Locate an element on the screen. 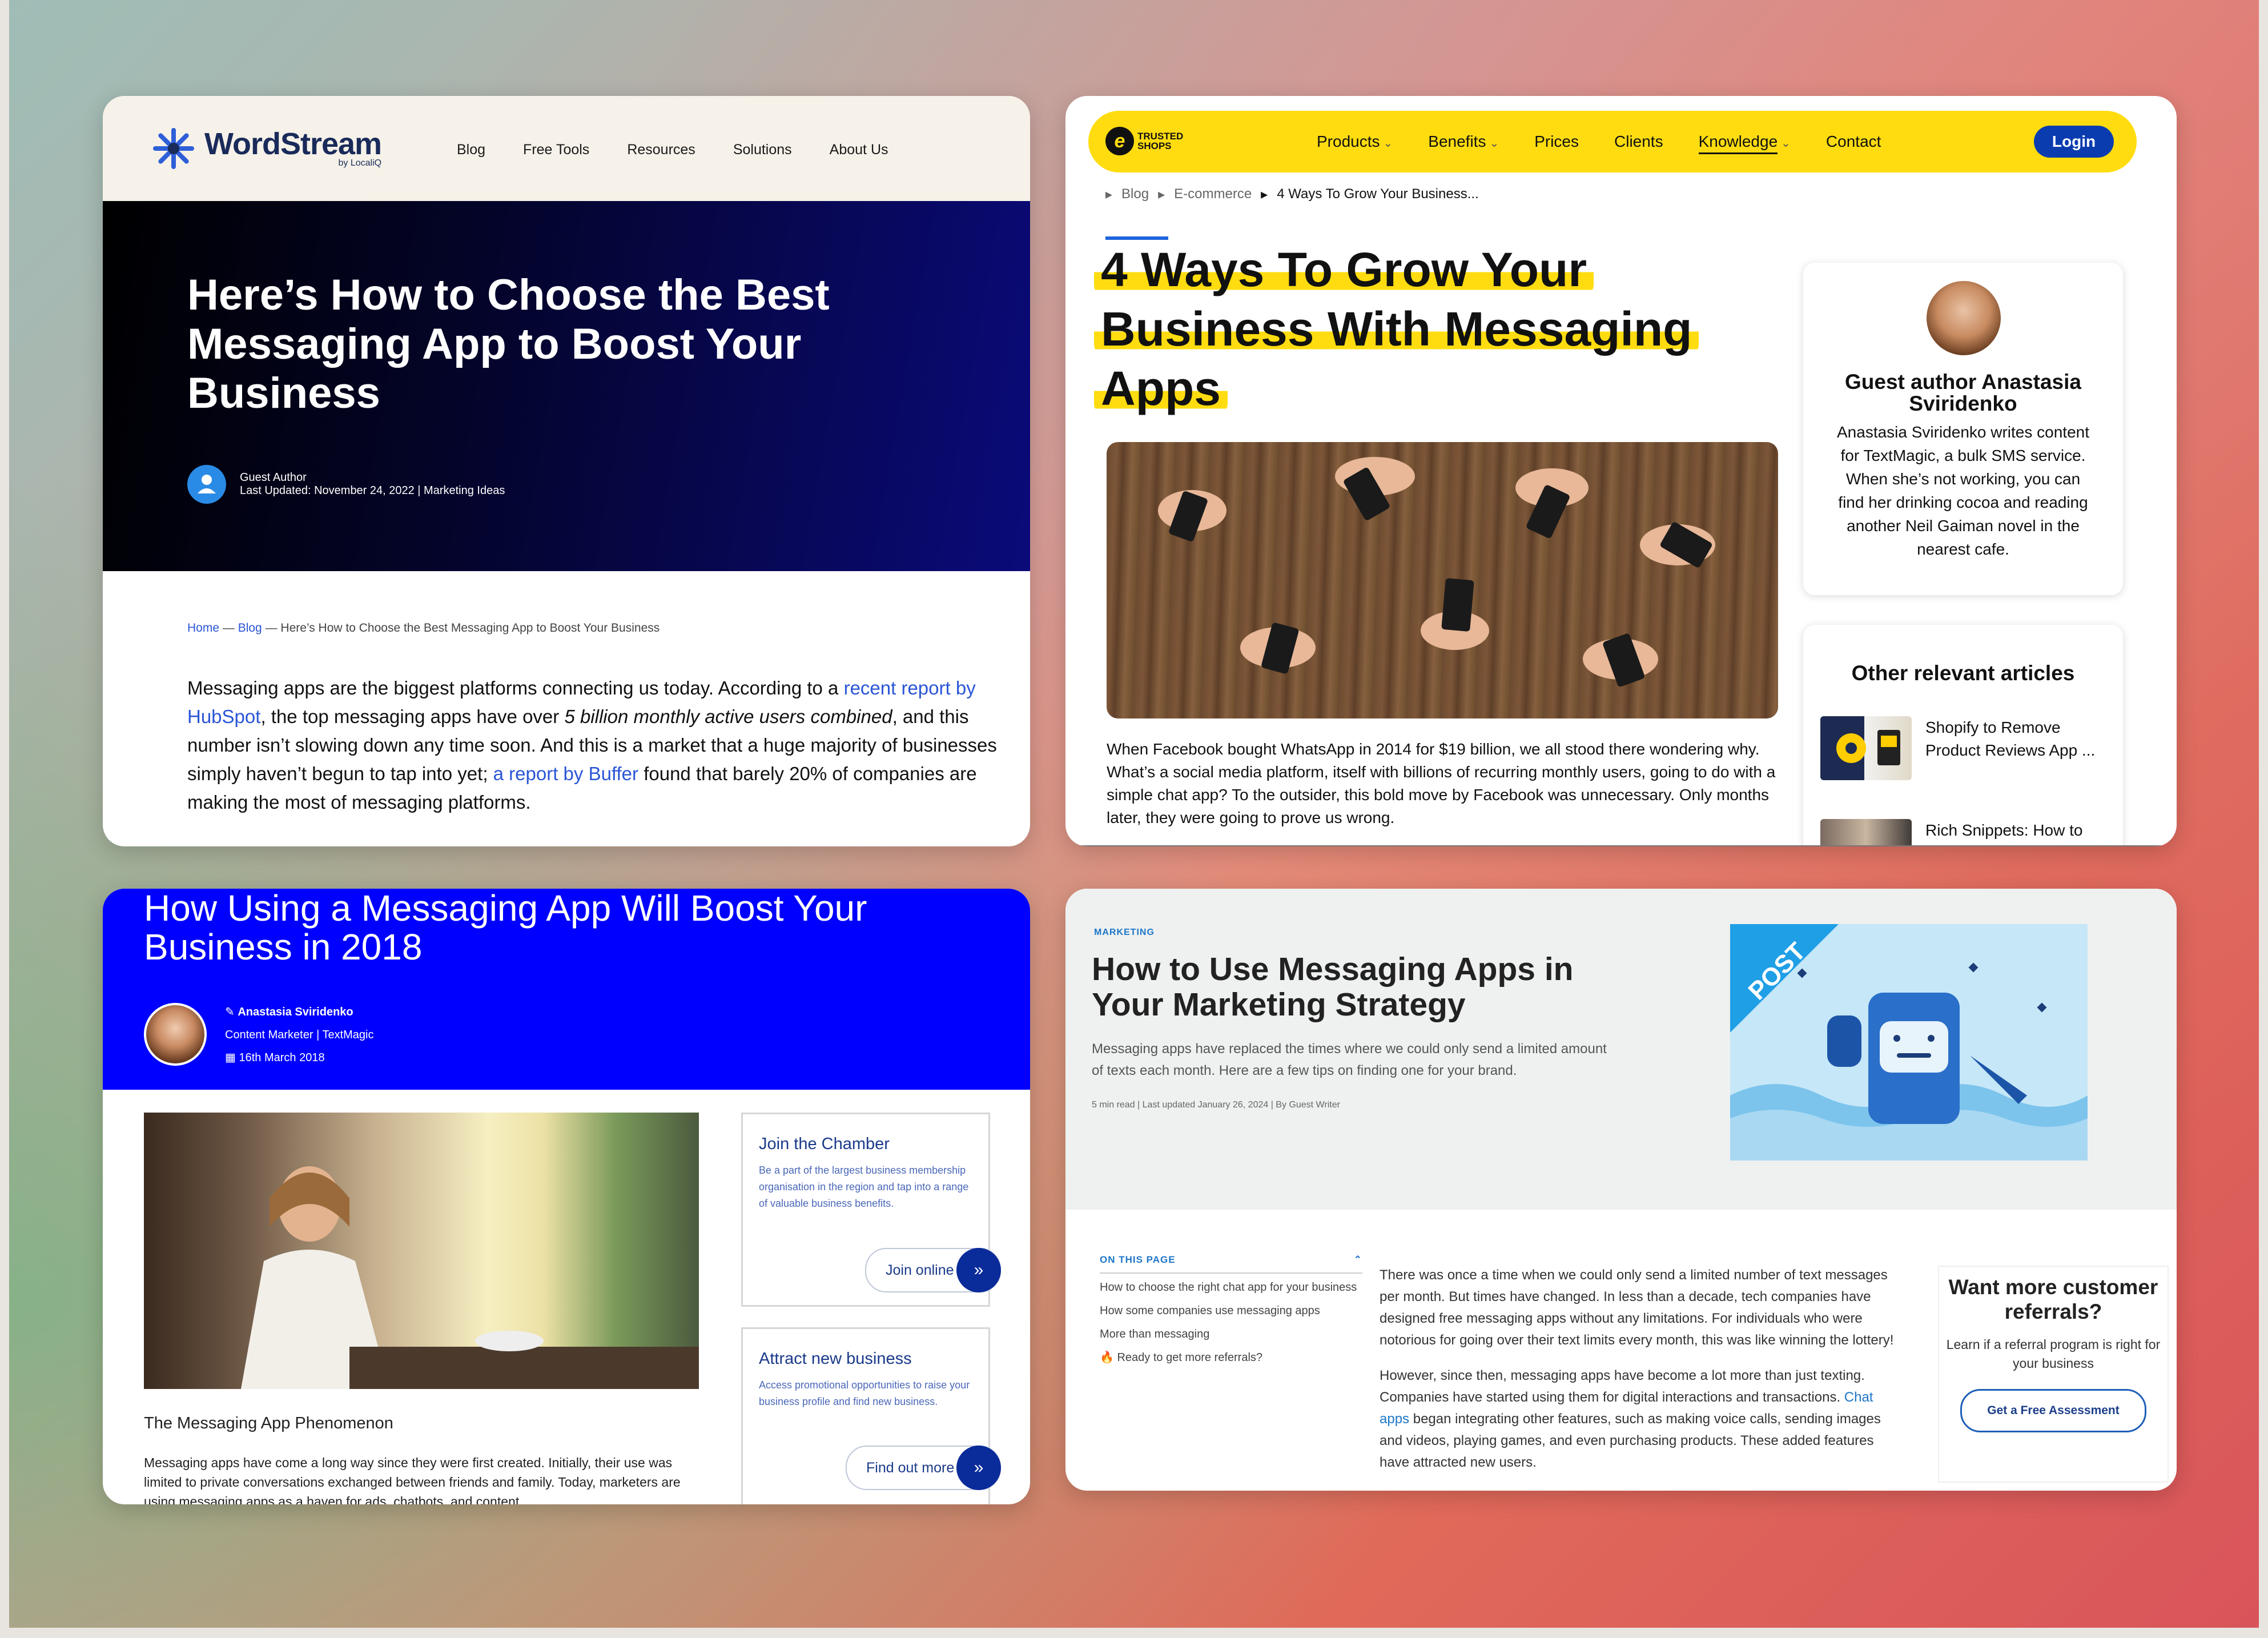 The width and height of the screenshot is (2268, 1638). title-line: Apps is located at coordinates (1161, 389).